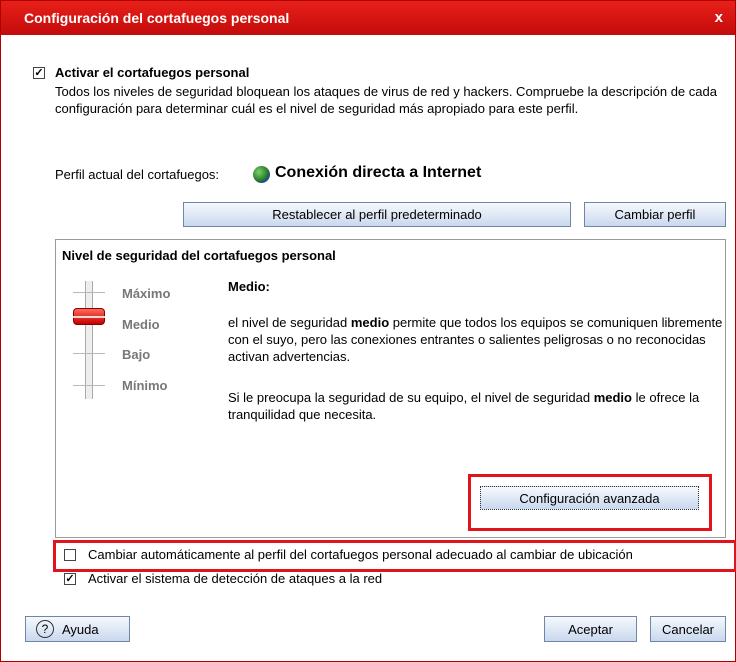 Image resolution: width=736 pixels, height=662 pixels. I want to click on ok-button: Aceptar, so click(590, 629).